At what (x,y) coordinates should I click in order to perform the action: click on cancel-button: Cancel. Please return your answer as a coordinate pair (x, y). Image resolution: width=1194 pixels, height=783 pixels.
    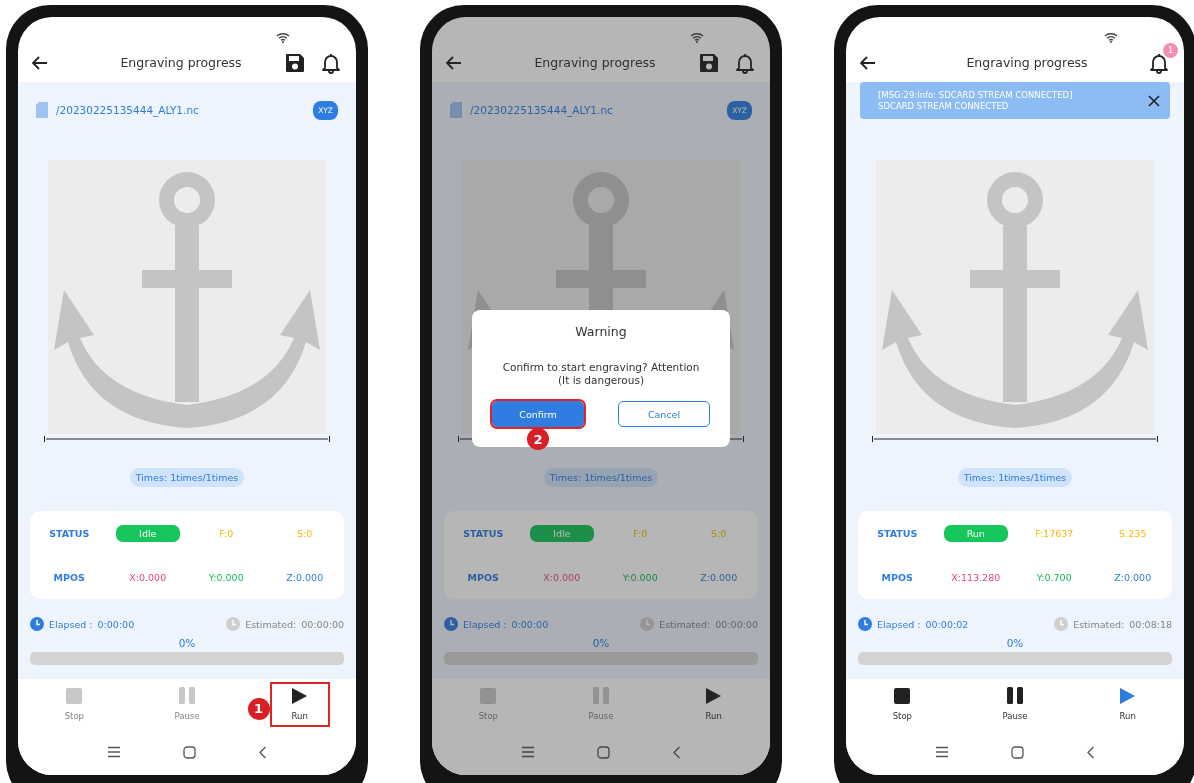
    Looking at the image, I should click on (664, 414).